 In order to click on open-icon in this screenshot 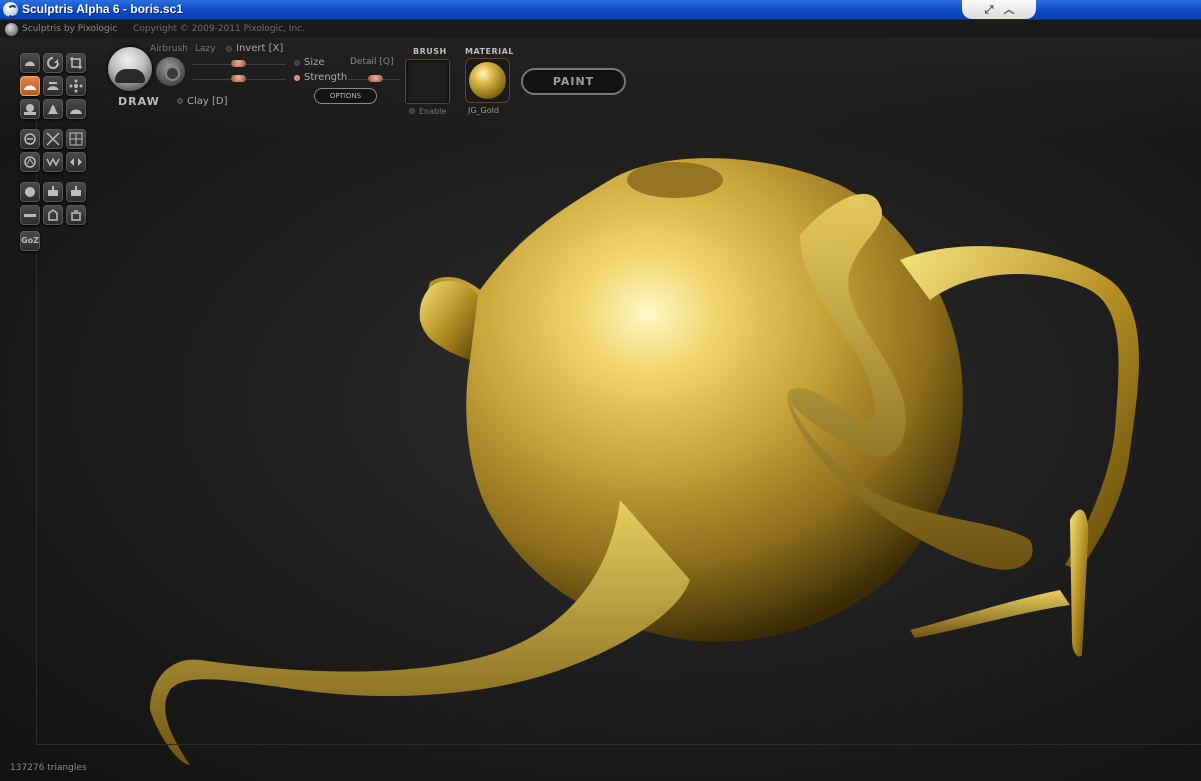, I will do `click(76, 215)`.